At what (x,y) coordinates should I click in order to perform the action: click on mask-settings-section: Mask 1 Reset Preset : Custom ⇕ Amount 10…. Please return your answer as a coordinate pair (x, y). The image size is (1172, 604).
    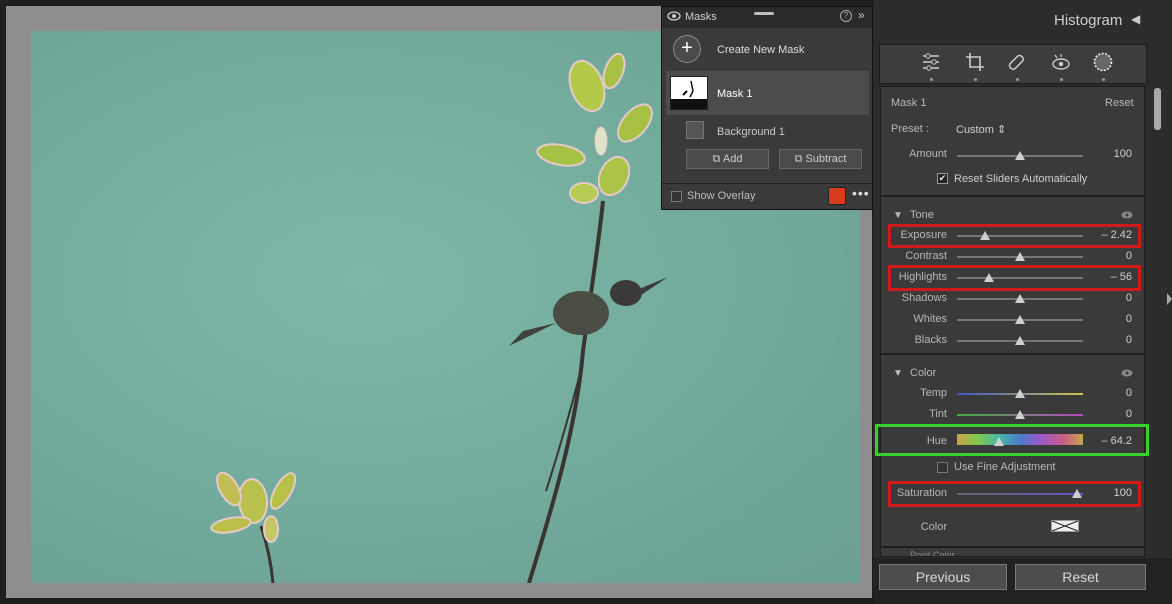
    Looking at the image, I should click on (1012, 141).